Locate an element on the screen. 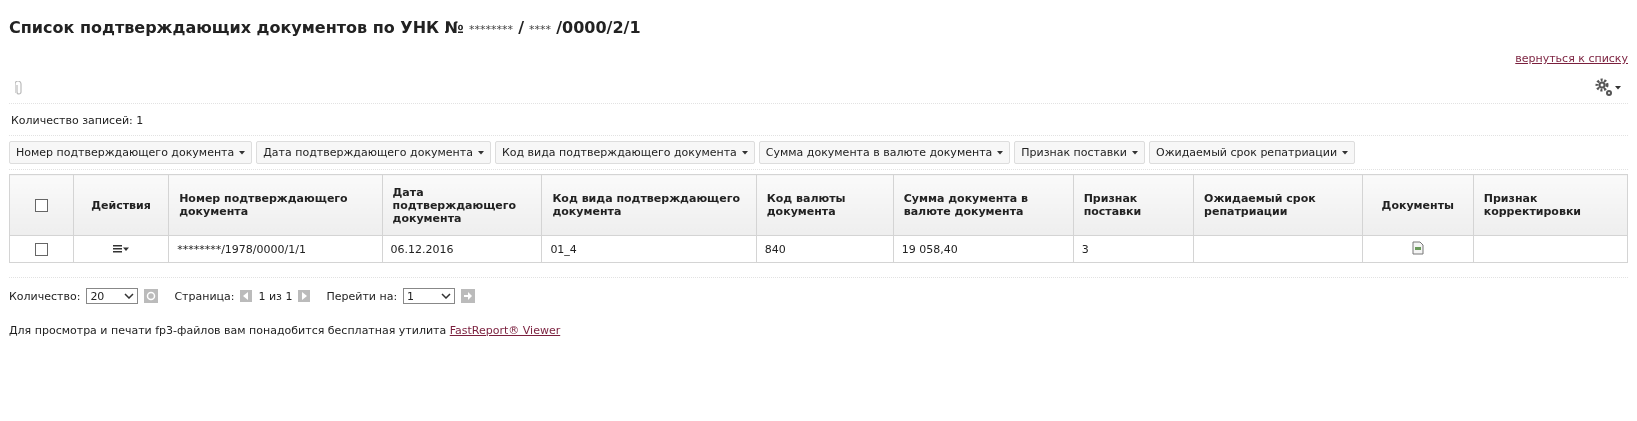 This screenshot has height=421, width=1637. info-note: Для просмотра и печати fp3-файлов вам понадобится бесплатная утилита FastReport® Viewer is located at coordinates (285, 330).